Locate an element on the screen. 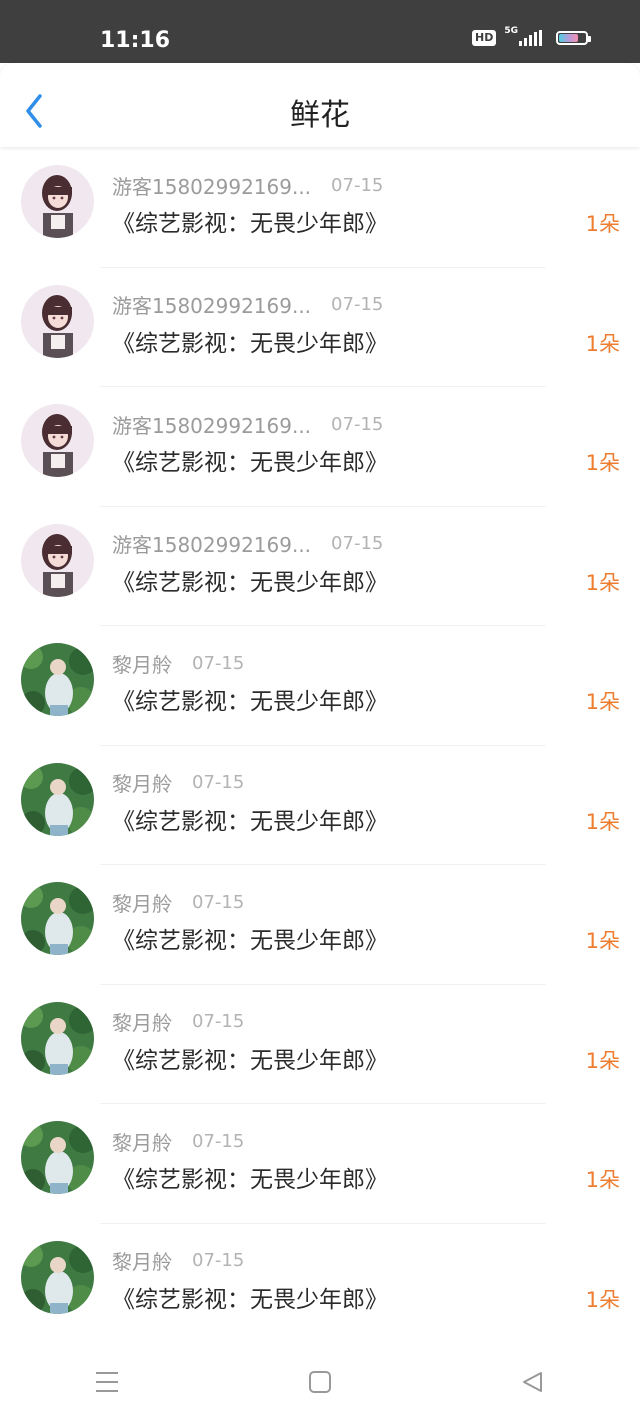 This screenshot has width=640, height=1422. home-square-icon is located at coordinates (319, 1382).